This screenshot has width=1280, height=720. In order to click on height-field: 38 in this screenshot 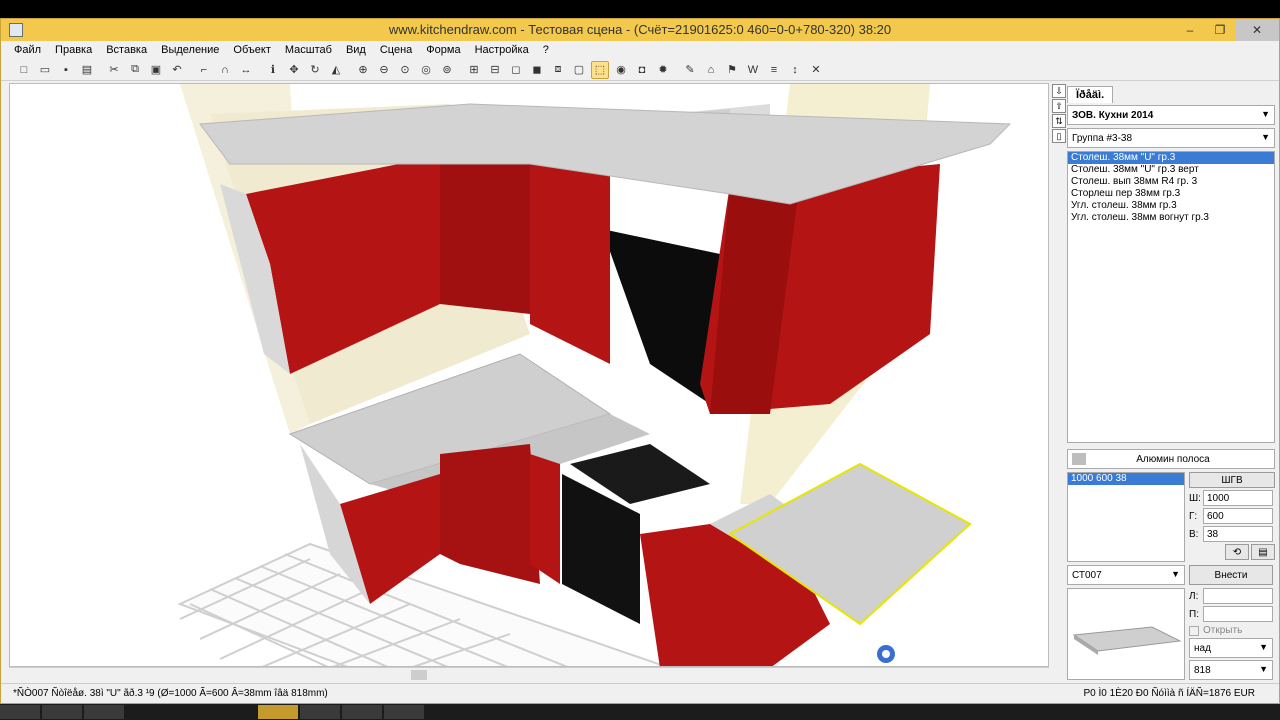, I will do `click(1238, 534)`.